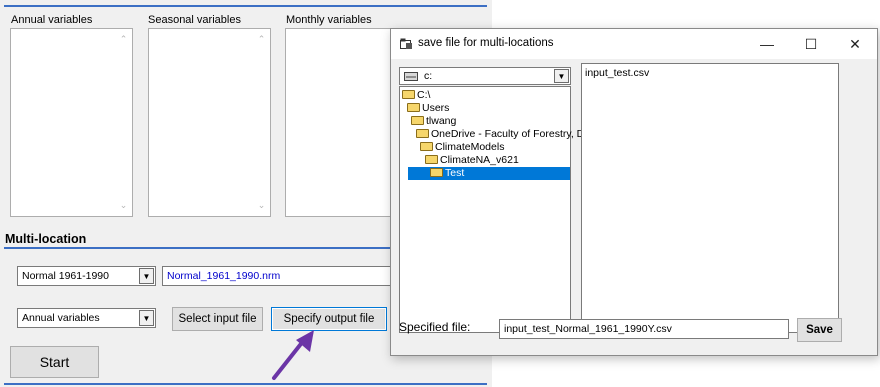 This screenshot has height=387, width=880. What do you see at coordinates (209, 122) in the screenshot?
I see `seasonal-variables-list: ⌃ ⌄` at bounding box center [209, 122].